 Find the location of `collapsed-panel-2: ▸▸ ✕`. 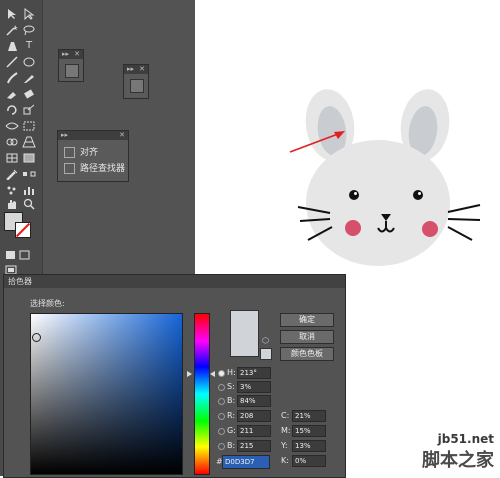

collapsed-panel-2: ▸▸ ✕ is located at coordinates (136, 81).